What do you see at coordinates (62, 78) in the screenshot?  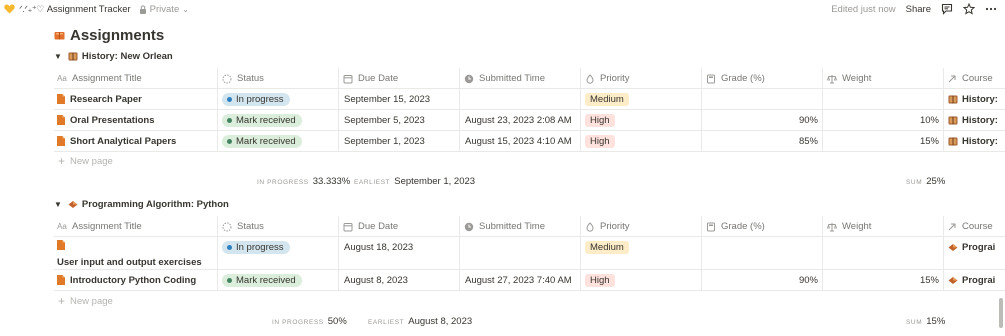 I see `text-type-icon: Aa` at bounding box center [62, 78].